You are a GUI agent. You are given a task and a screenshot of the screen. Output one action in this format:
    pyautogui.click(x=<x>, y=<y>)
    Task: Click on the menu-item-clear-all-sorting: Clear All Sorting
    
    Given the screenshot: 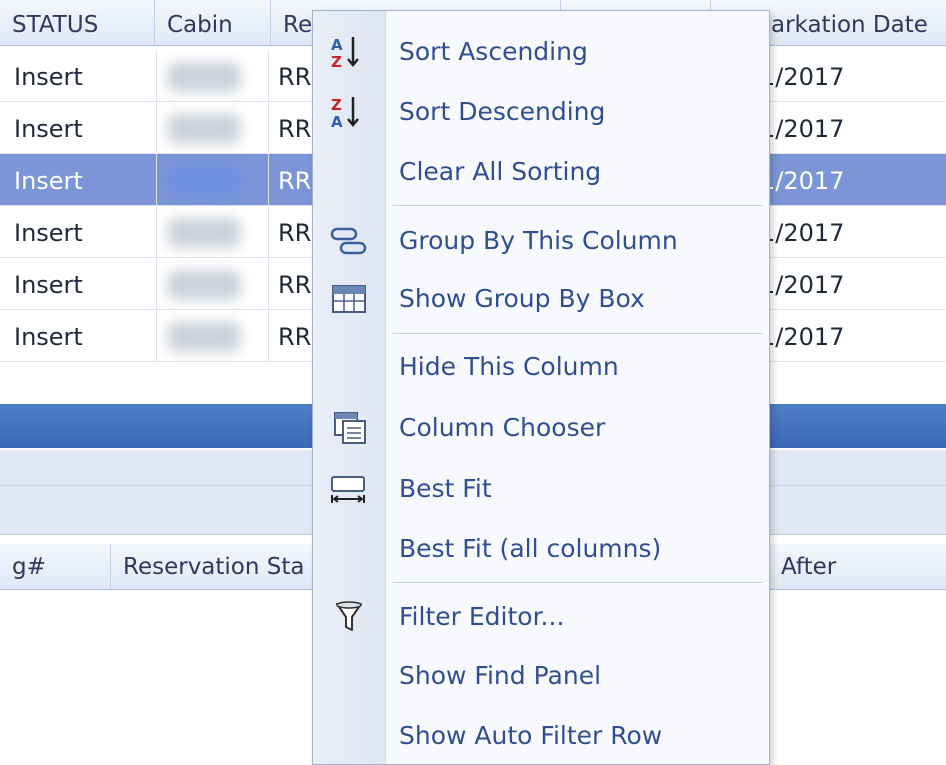 What is the action you would take?
    pyautogui.click(x=541, y=172)
    